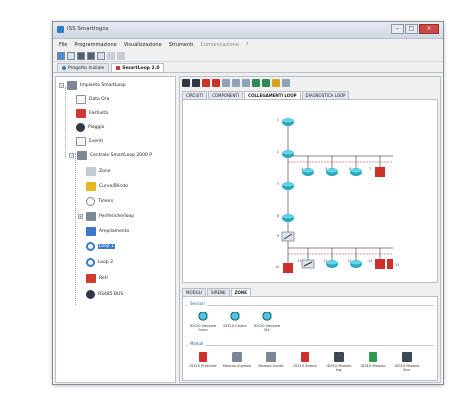 This screenshot has width=476, height=414. I want to click on palette-item-heat-sensor: ID310 Calore, so click(235, 320).